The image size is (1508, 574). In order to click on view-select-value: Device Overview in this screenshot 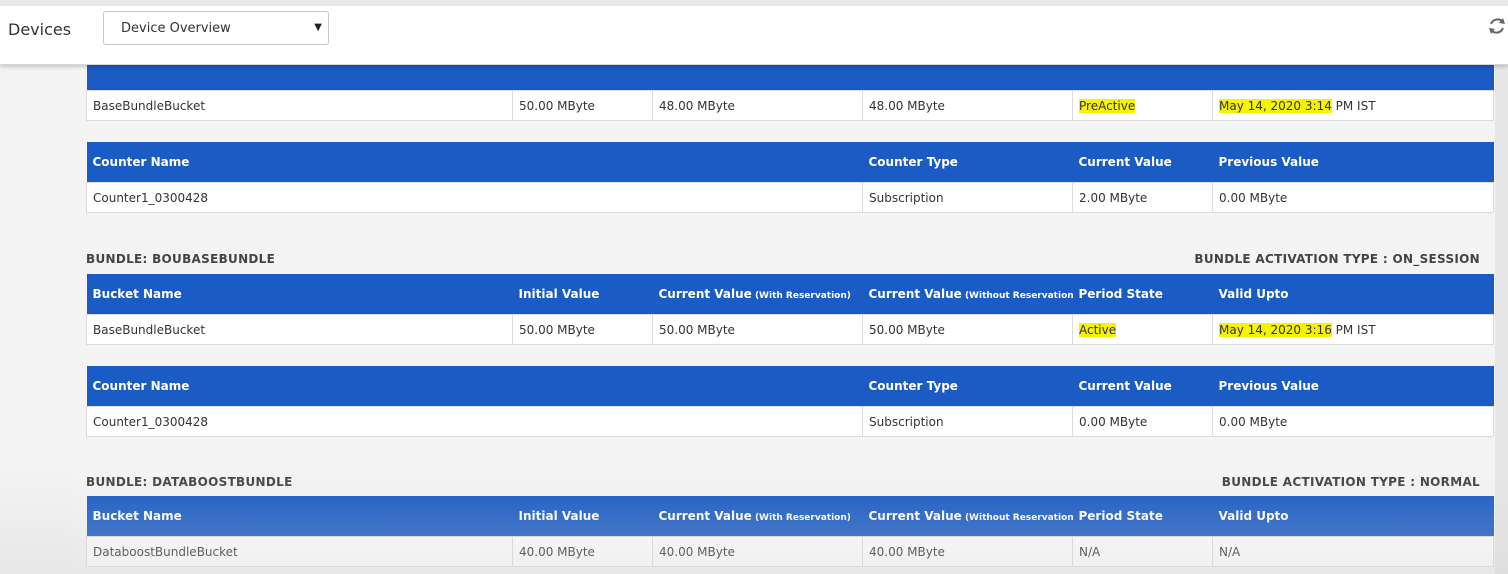, I will do `click(176, 28)`.